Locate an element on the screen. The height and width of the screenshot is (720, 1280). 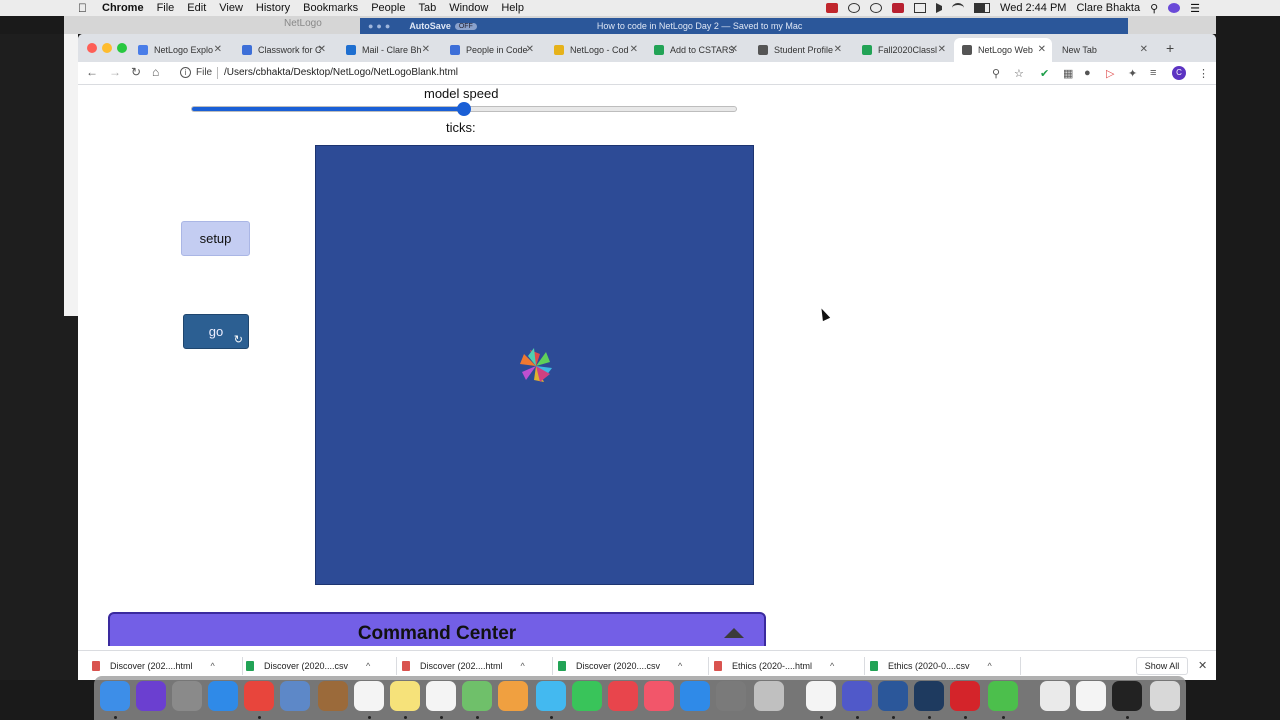
menu-file: File is located at coordinates (166, 8).